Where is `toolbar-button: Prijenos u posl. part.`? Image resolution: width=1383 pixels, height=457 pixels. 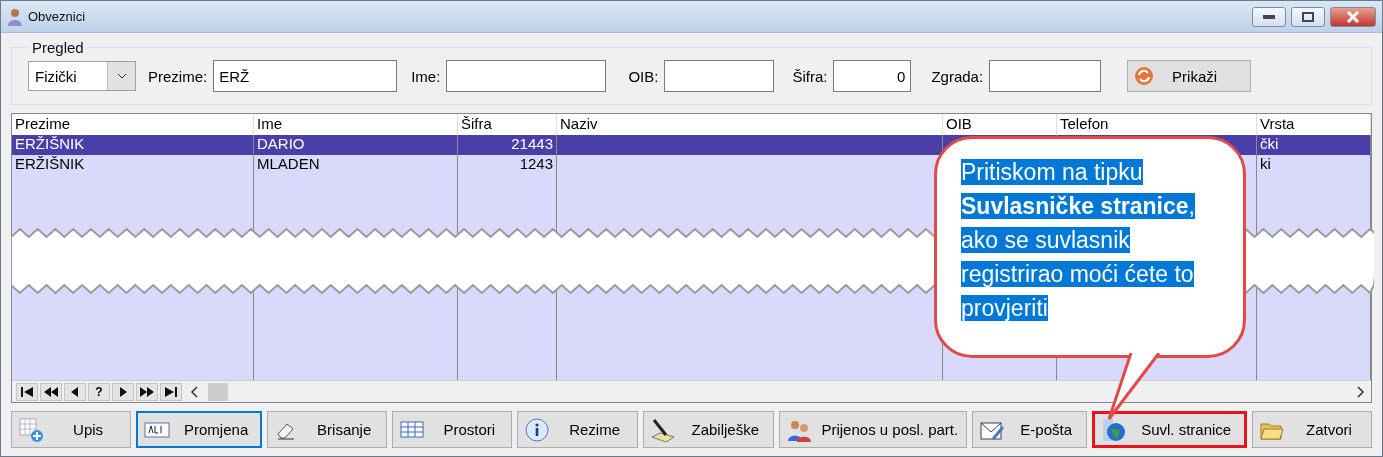 toolbar-button: Prijenos u posl. part. is located at coordinates (872, 429).